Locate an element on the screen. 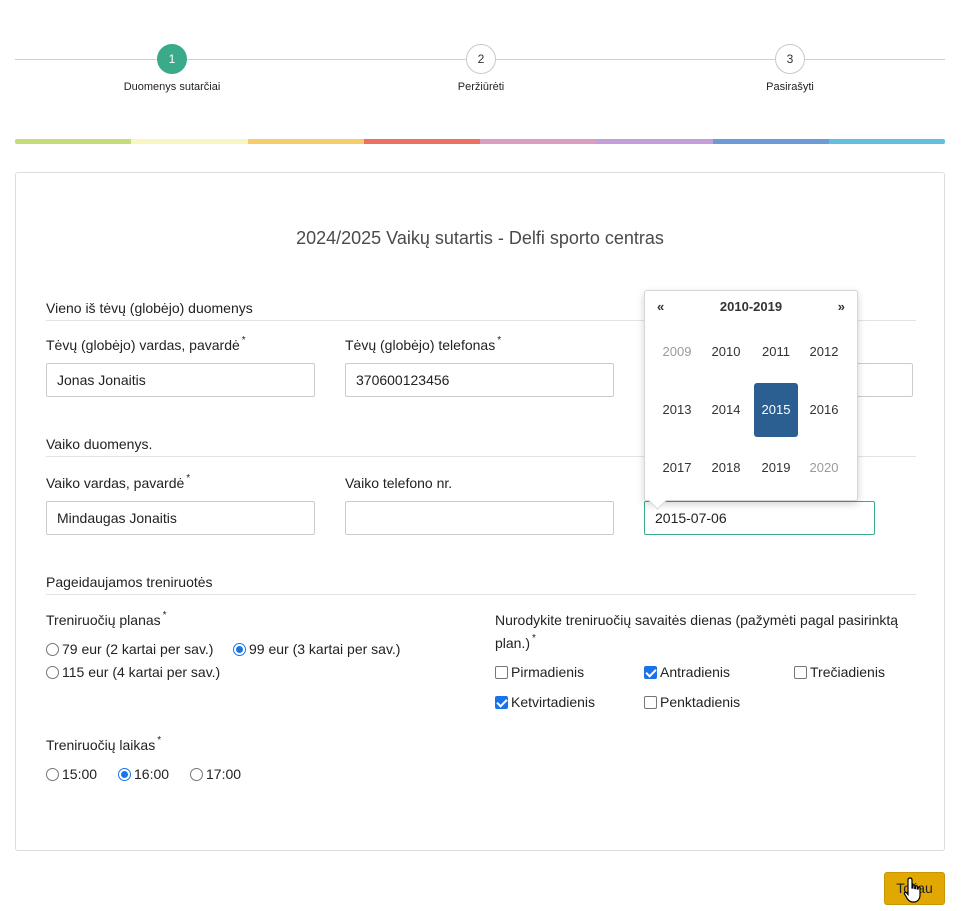 The image size is (964, 911). time-label: Treniruočių laikas * is located at coordinates (104, 744).